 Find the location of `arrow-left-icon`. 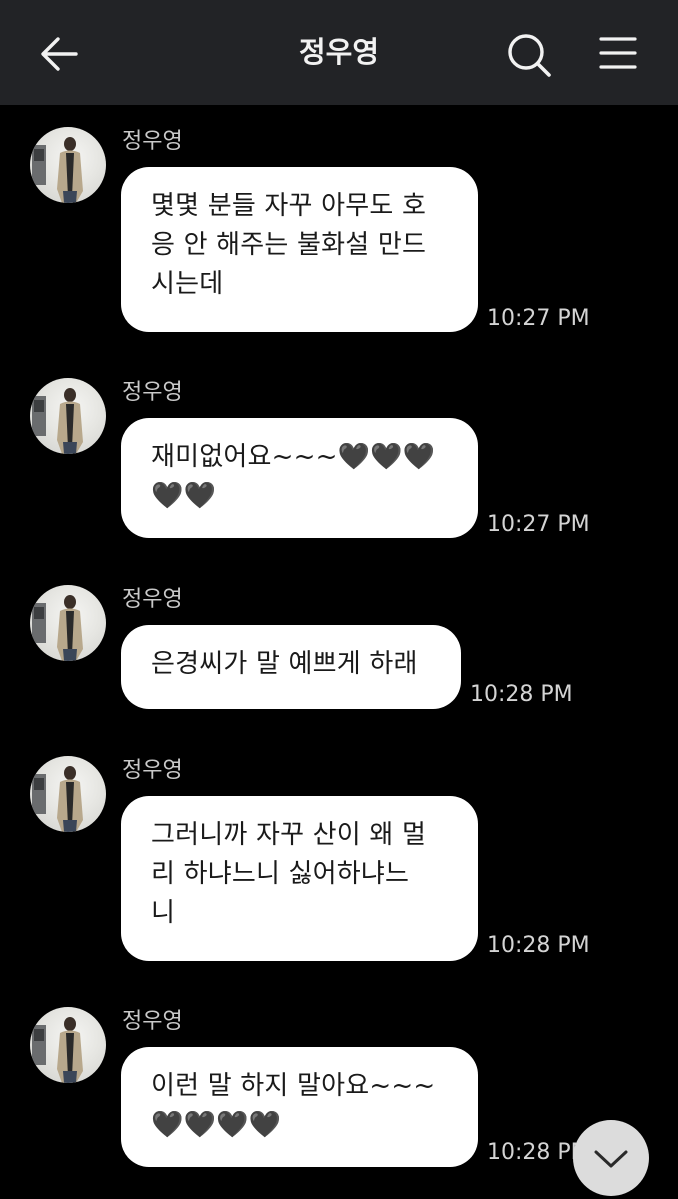

arrow-left-icon is located at coordinates (59, 54).